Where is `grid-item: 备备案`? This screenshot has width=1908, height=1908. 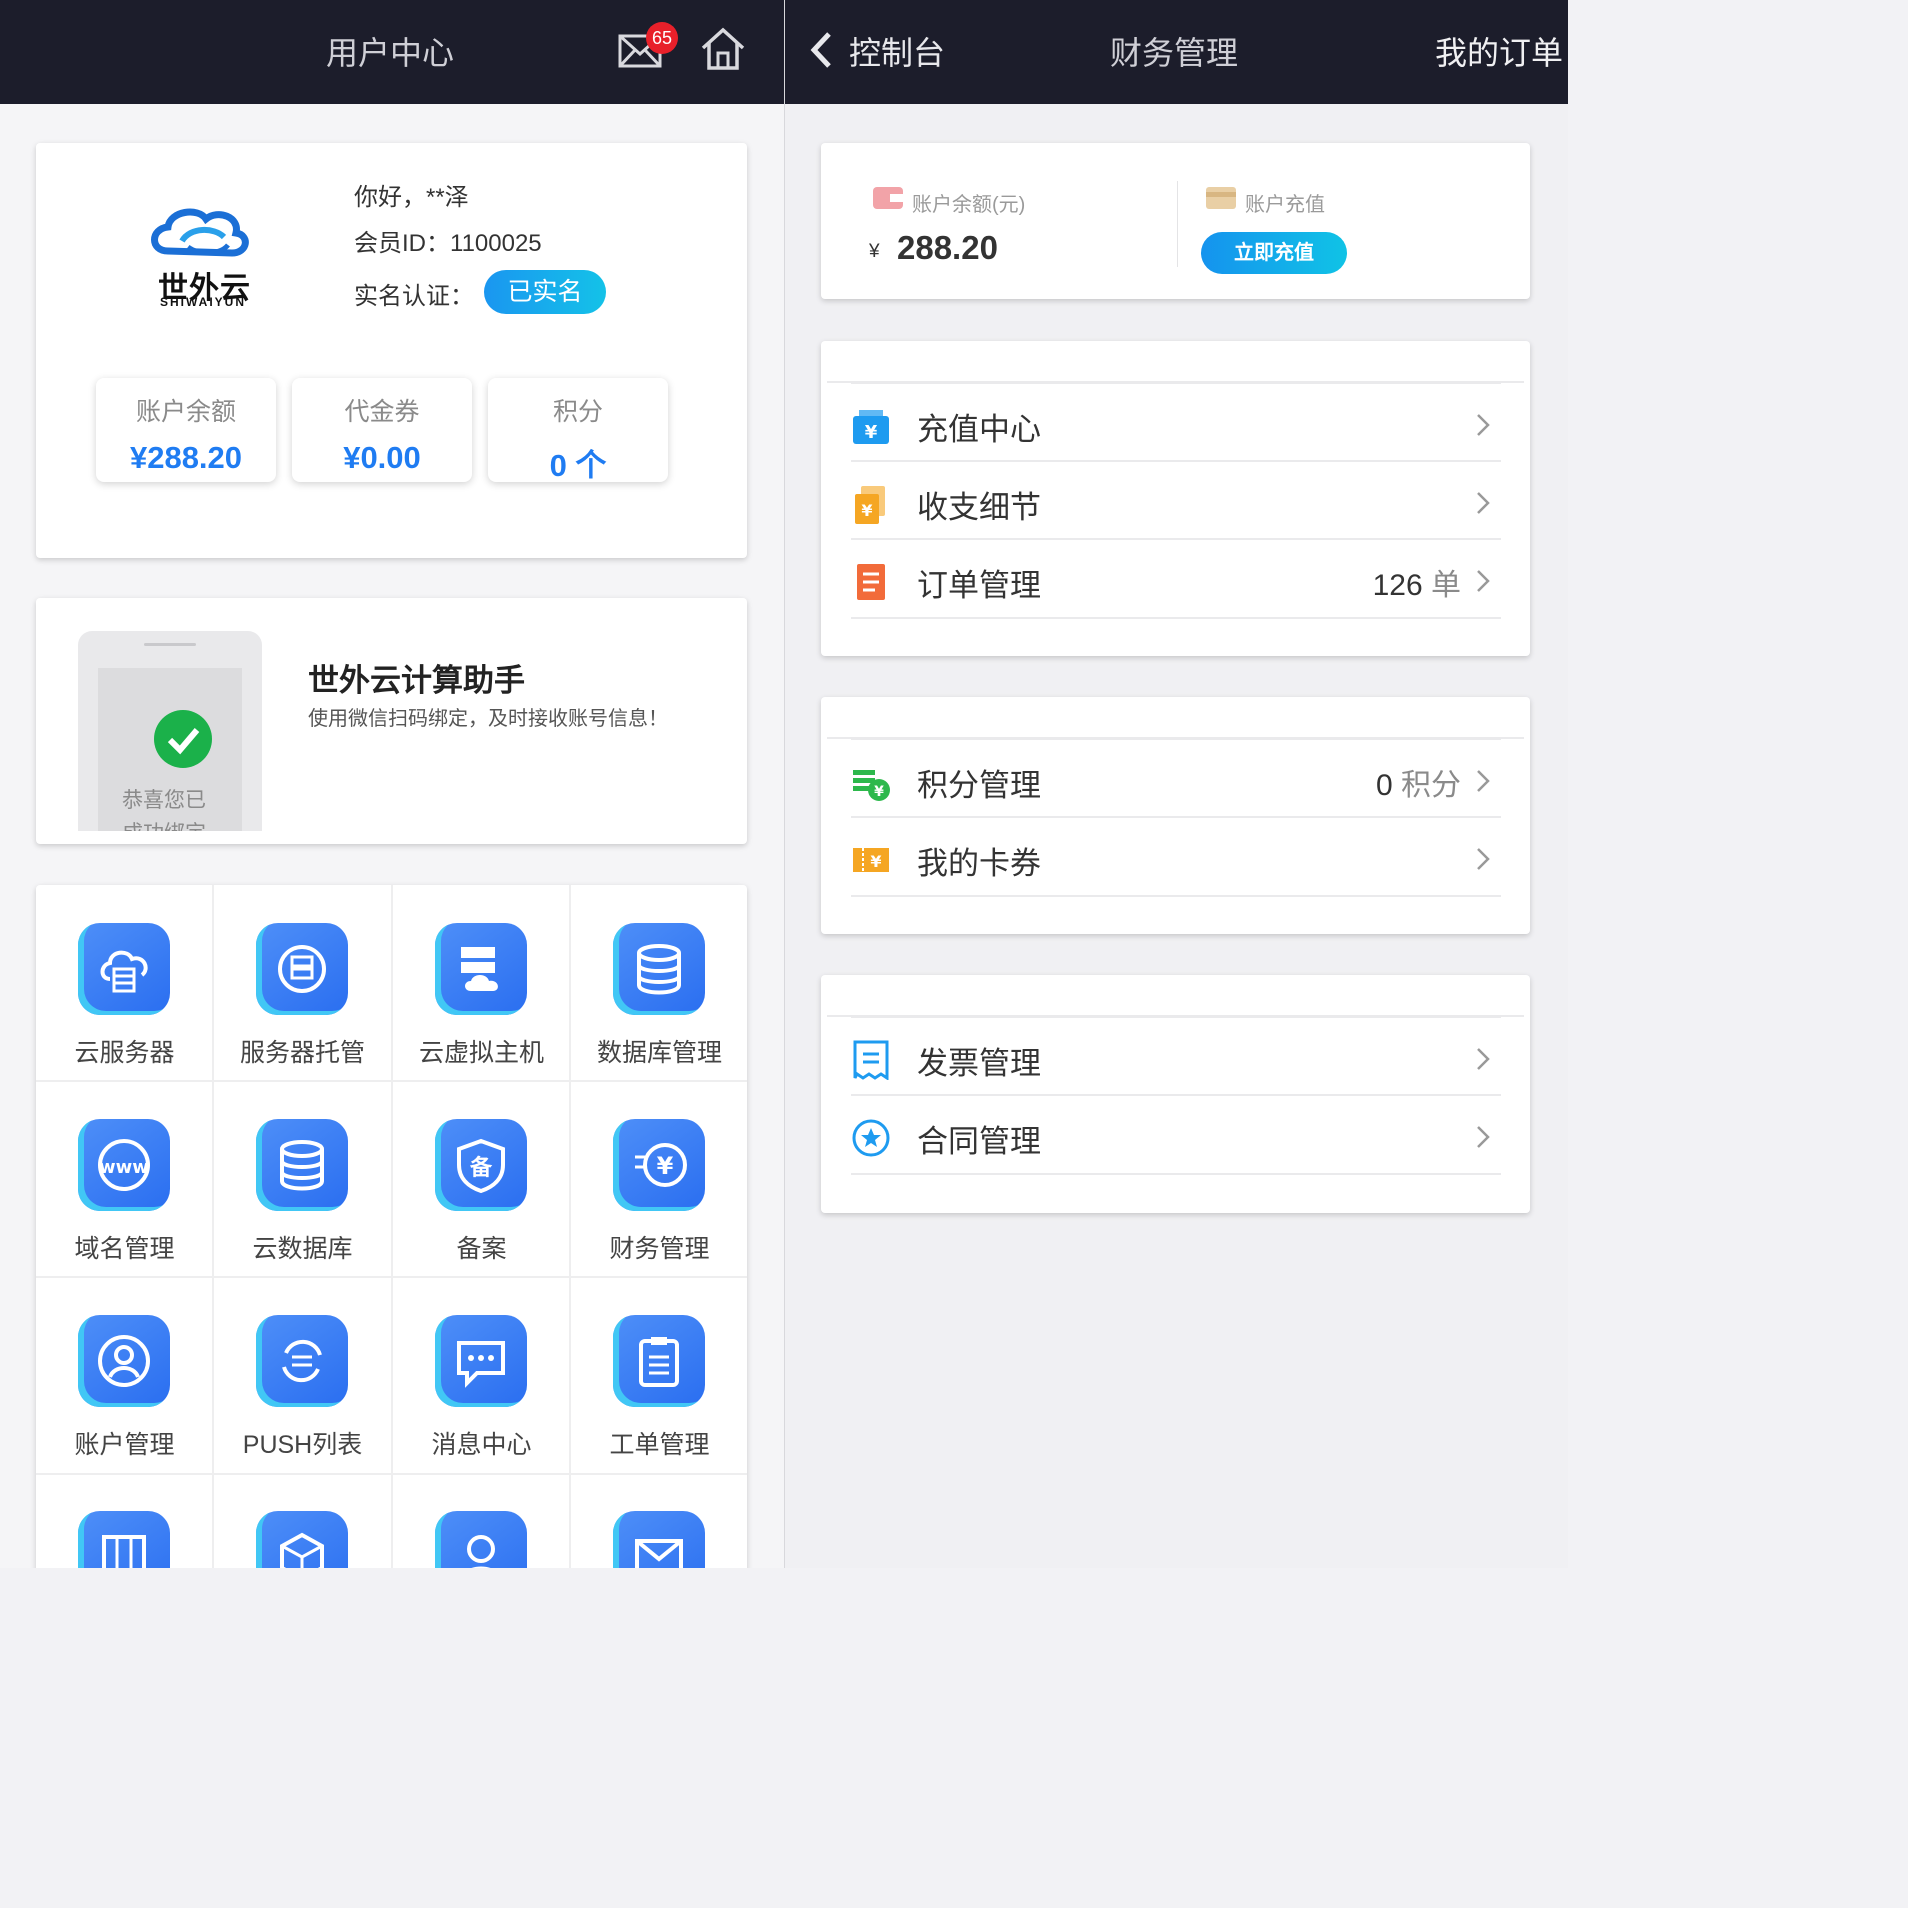
grid-item: 备备案 is located at coordinates (481, 1179).